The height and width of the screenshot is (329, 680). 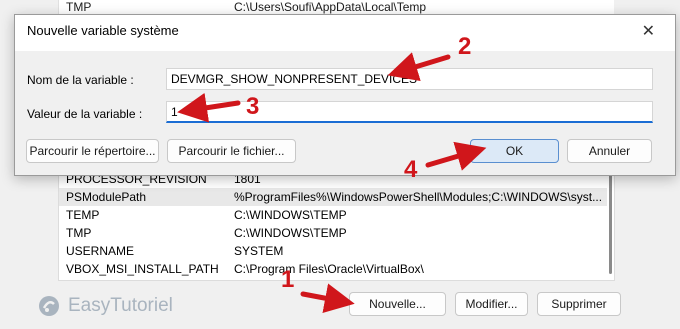 I want to click on easytutoriel-logo-icon, so click(x=49, y=306).